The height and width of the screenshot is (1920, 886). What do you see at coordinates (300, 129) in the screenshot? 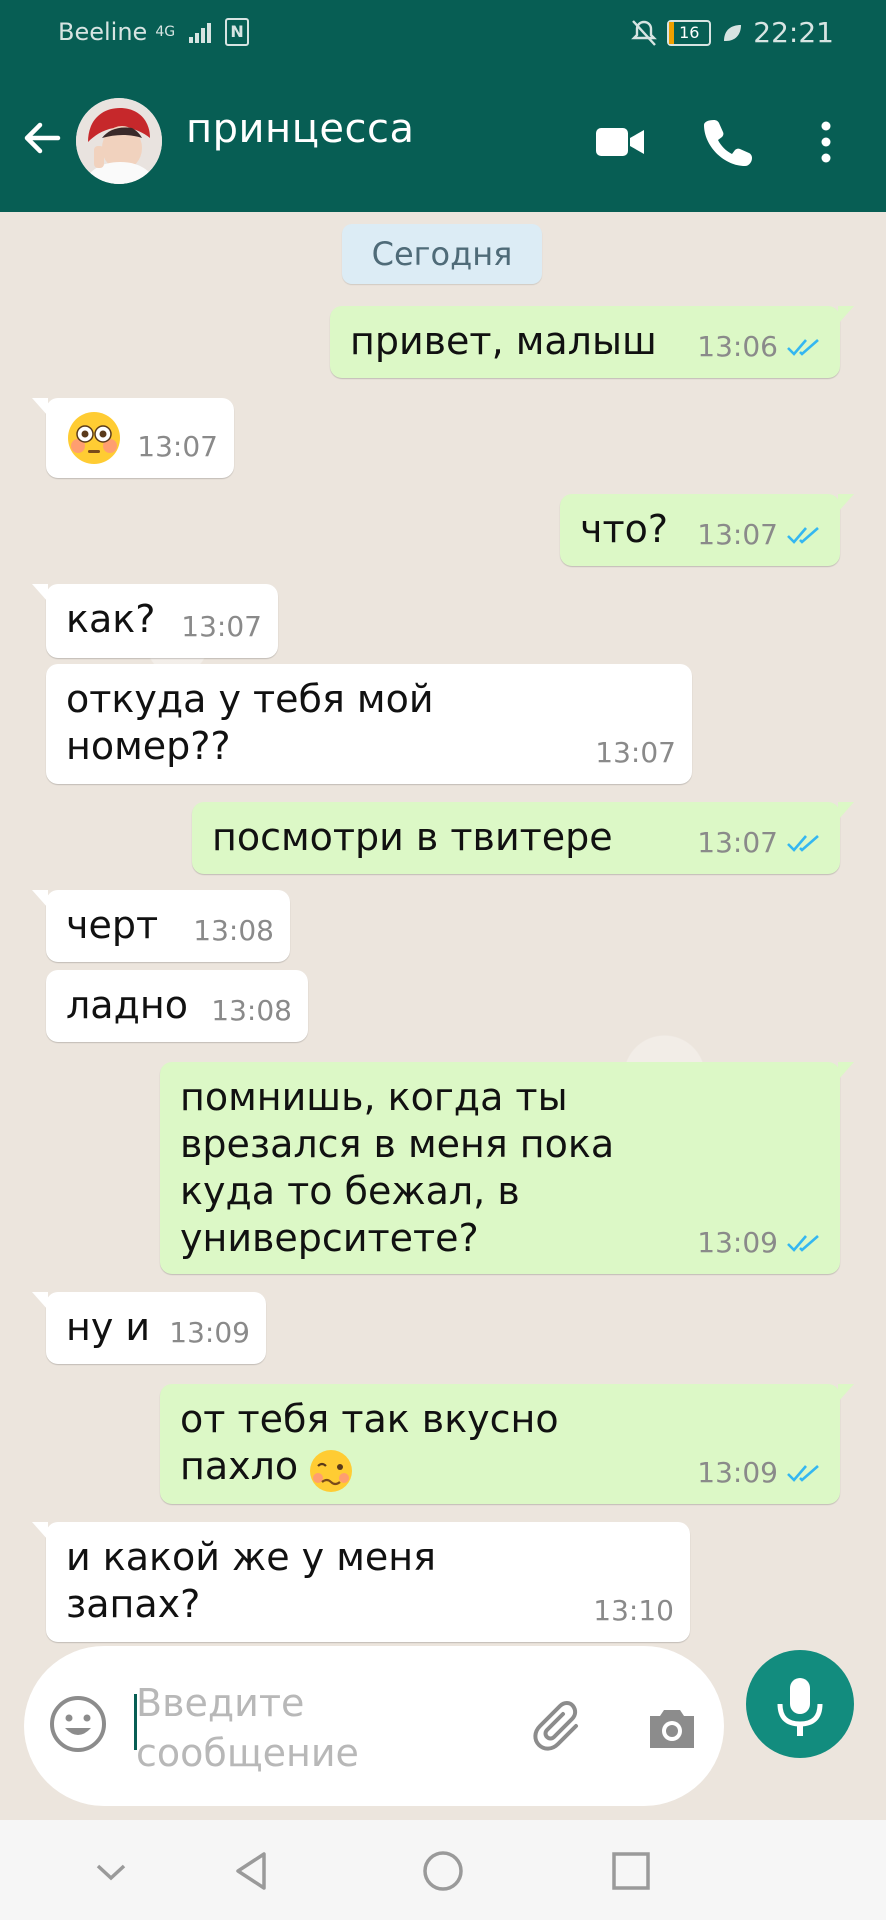
I see `contact-name: принцесса` at bounding box center [300, 129].